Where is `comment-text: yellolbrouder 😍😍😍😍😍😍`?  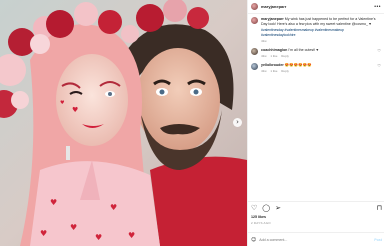
comment-text: yellolbrouder 😍😍😍😍😍😍 is located at coordinates (319, 65).